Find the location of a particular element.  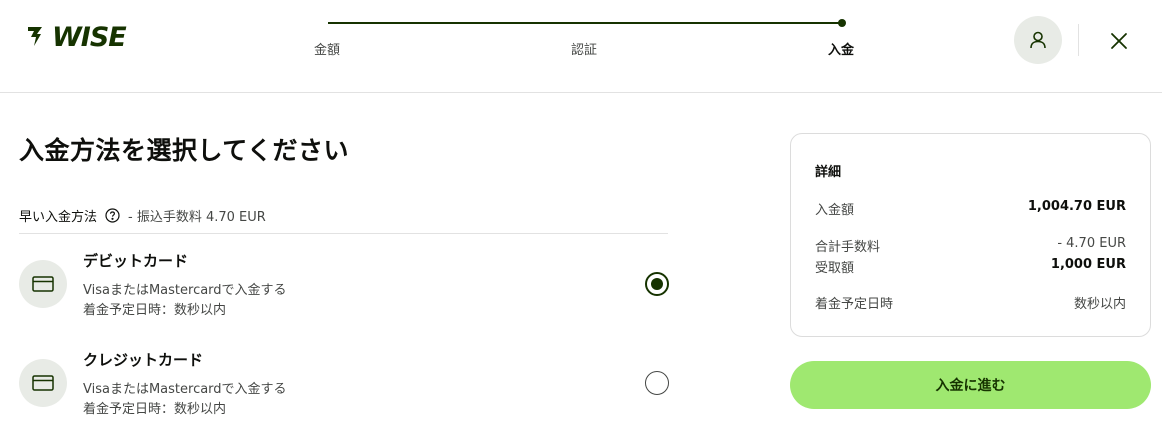

deposit-amount-value: 1,004.70 EUR is located at coordinates (1076, 206).